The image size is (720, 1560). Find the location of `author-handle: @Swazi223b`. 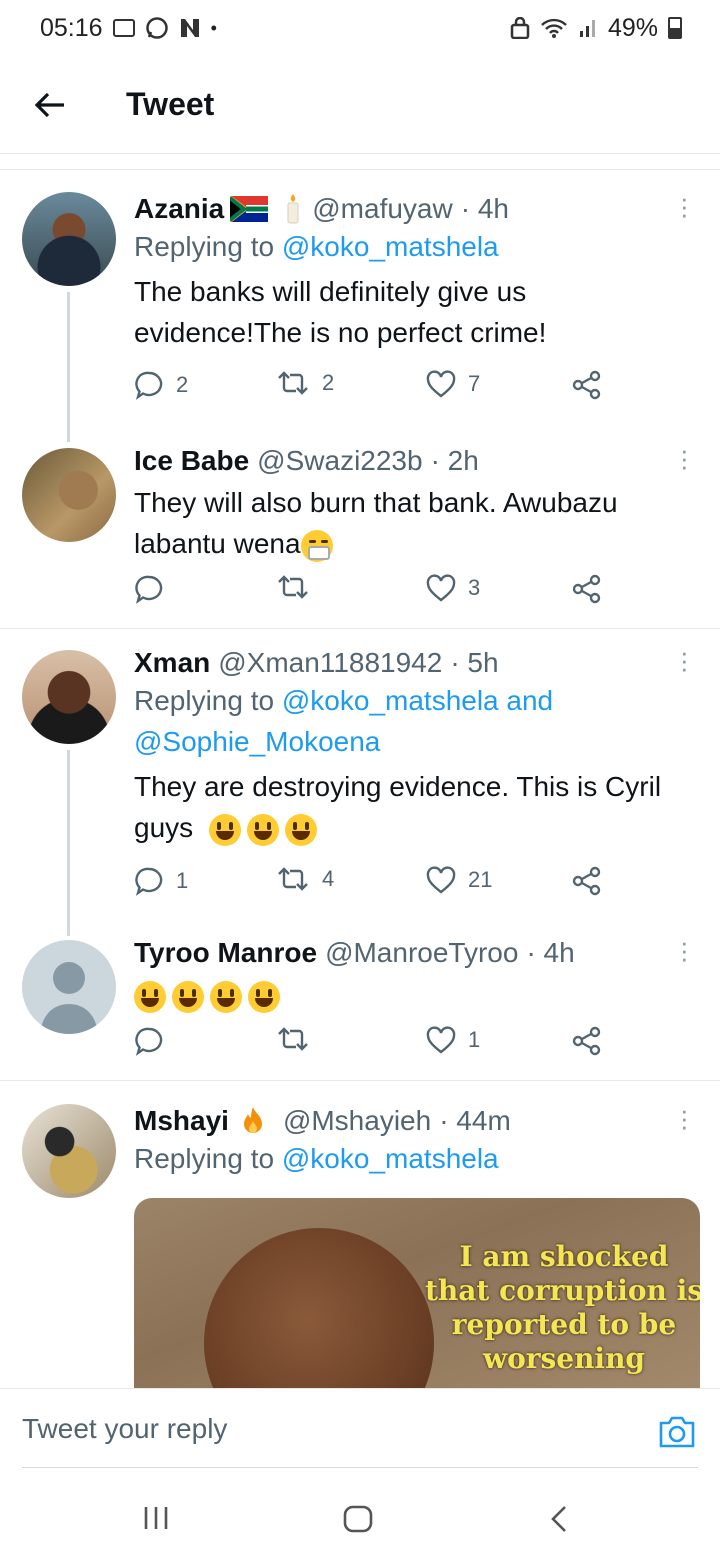

author-handle: @Swazi223b is located at coordinates (339, 461).